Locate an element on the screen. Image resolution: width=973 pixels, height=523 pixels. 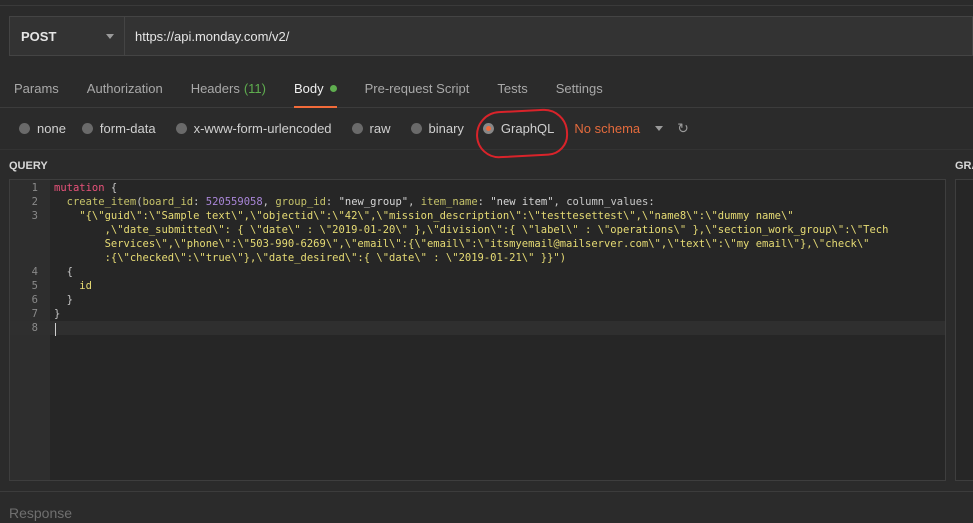
line-number: 1 is located at coordinates (34, 188).